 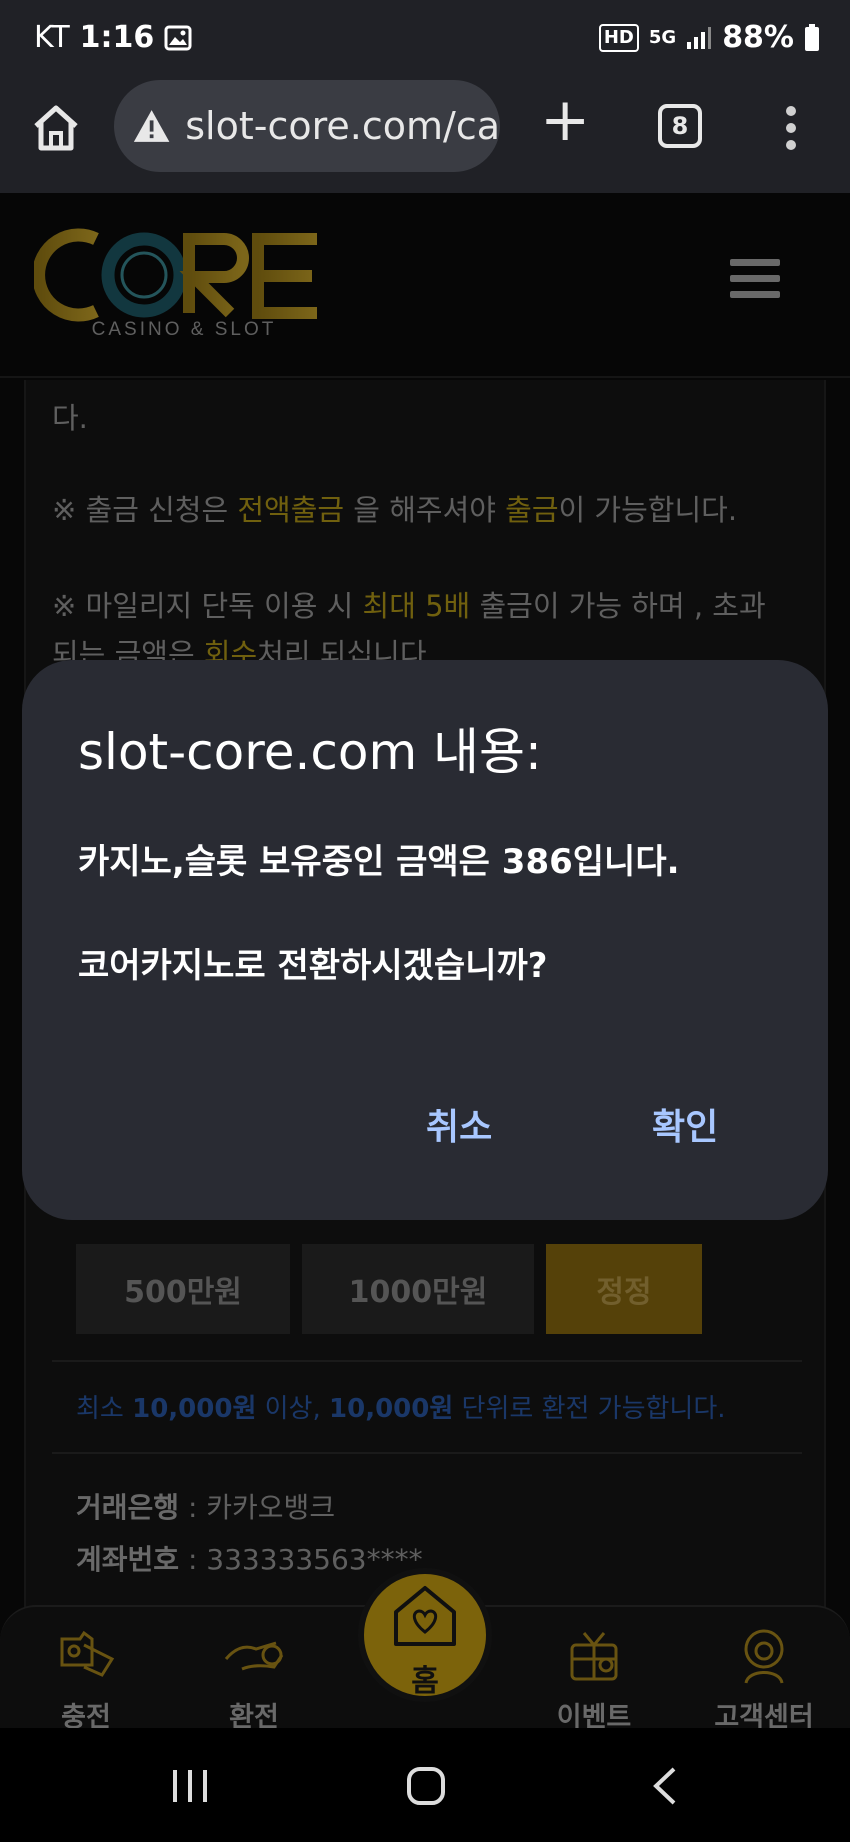 What do you see at coordinates (178, 37) in the screenshot?
I see `gallery-icon` at bounding box center [178, 37].